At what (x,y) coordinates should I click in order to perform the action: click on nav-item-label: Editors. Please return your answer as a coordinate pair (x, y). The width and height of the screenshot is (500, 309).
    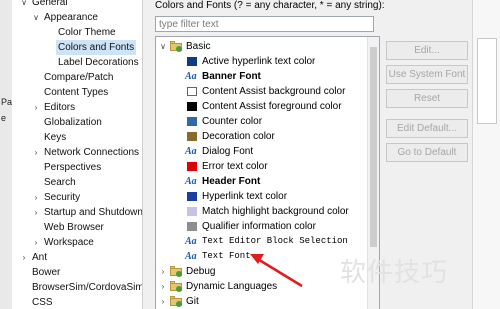
    Looking at the image, I should click on (60, 107).